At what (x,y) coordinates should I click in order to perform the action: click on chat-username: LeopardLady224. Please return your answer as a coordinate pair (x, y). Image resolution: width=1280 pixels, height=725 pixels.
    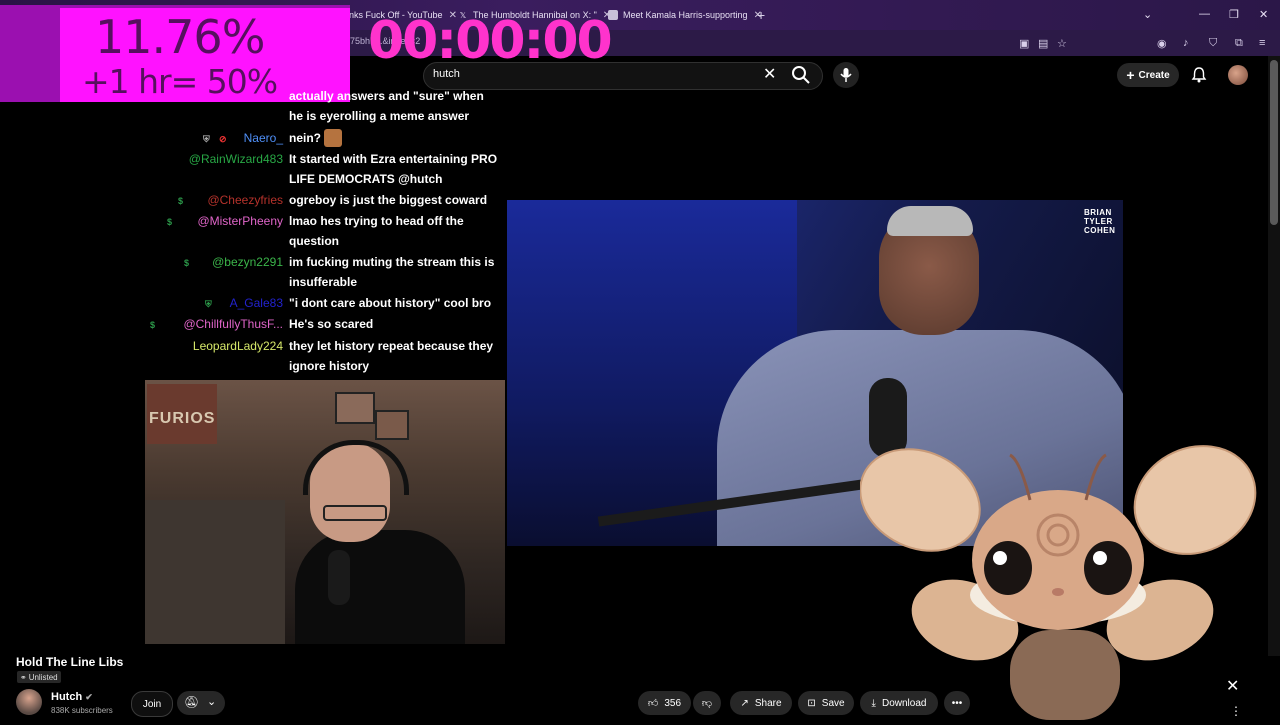
    Looking at the image, I should click on (237, 346).